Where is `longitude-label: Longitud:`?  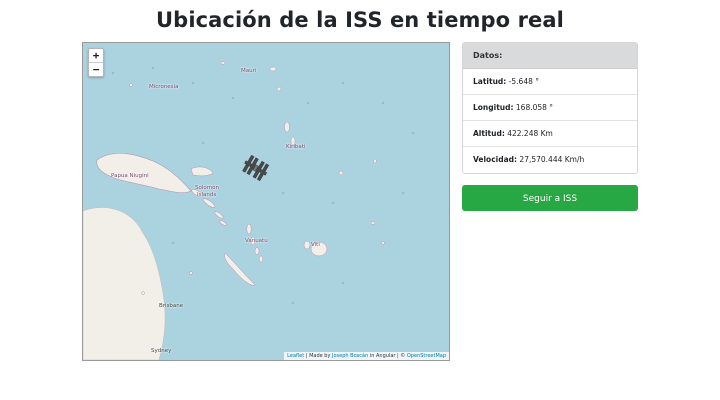
longitude-label: Longitud: is located at coordinates (493, 107).